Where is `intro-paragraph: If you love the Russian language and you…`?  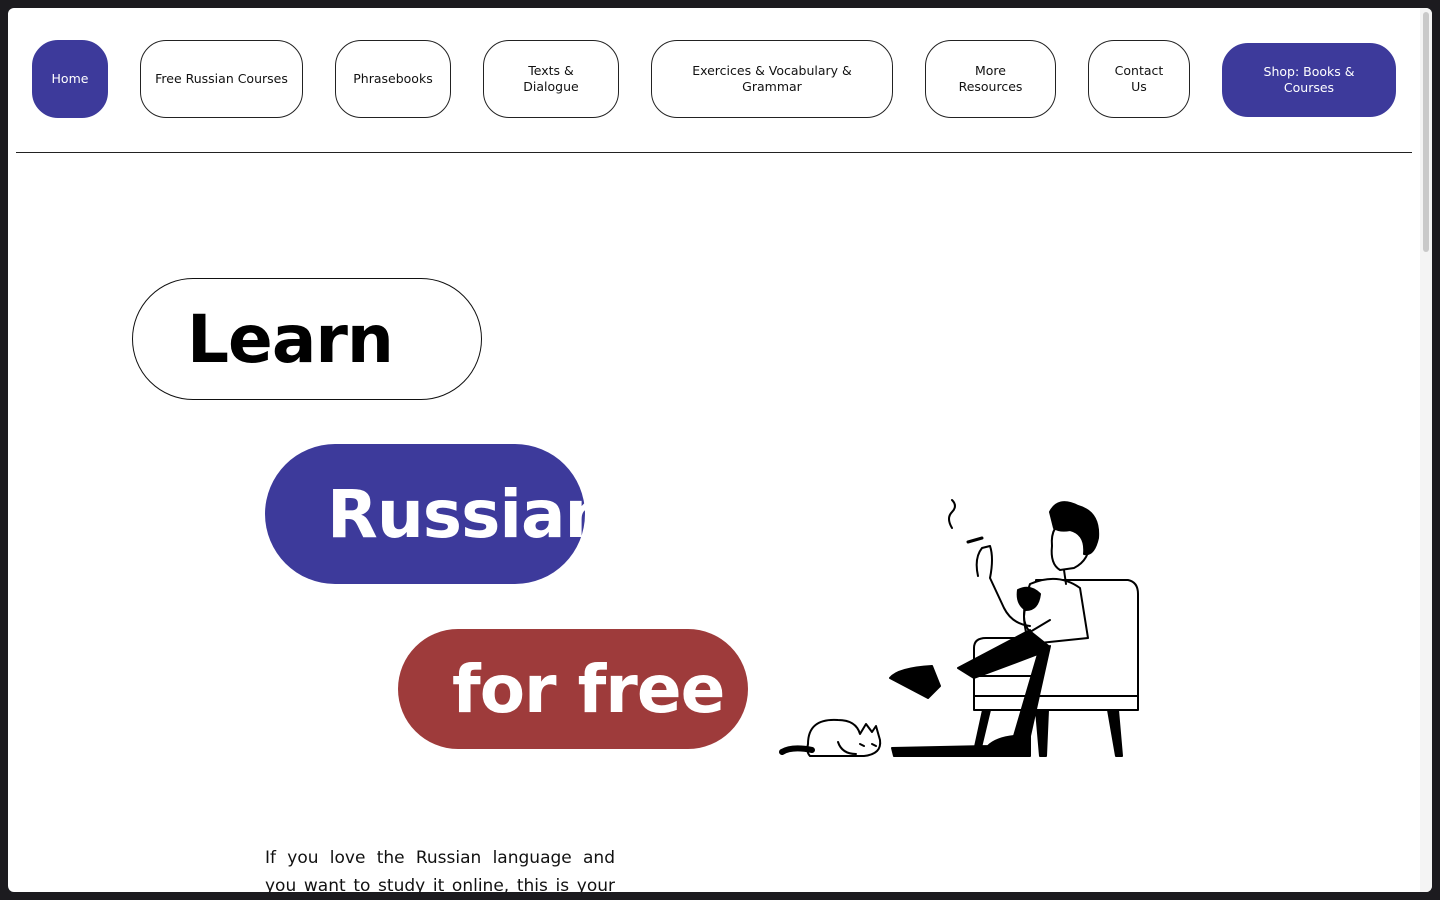 intro-paragraph: If you love the Russian language and you… is located at coordinates (440, 870).